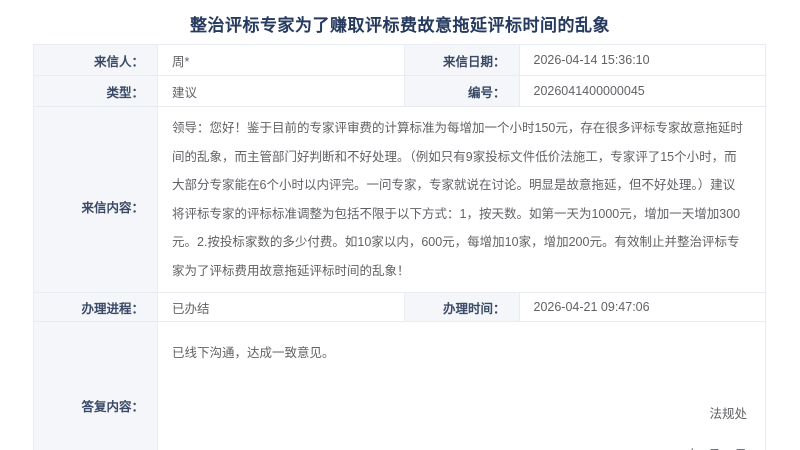  What do you see at coordinates (253, 352) in the screenshot?
I see `reply-value: 已线下沟通，达成一致意见。` at bounding box center [253, 352].